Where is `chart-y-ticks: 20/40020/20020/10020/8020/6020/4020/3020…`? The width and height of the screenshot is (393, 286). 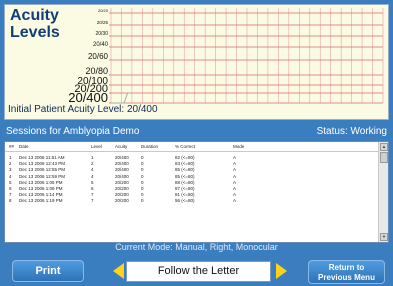
chart-y-ticks: 20/40020/20020/10020/8020/6020/4020/3020… is located at coordinates (88, 56).